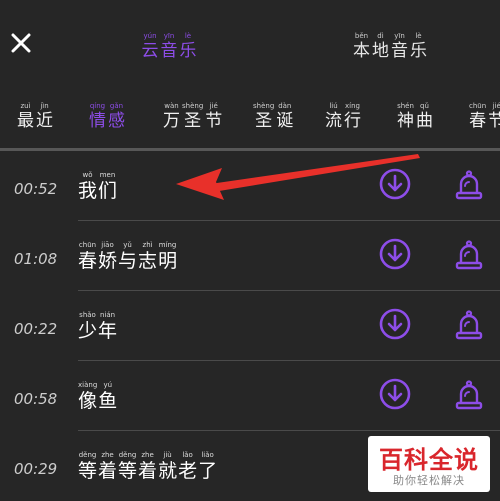  I want to click on song-title: chūn 春 jiāo 娇 yǔ 与 zhì 志 míng 明, so click(128, 256).